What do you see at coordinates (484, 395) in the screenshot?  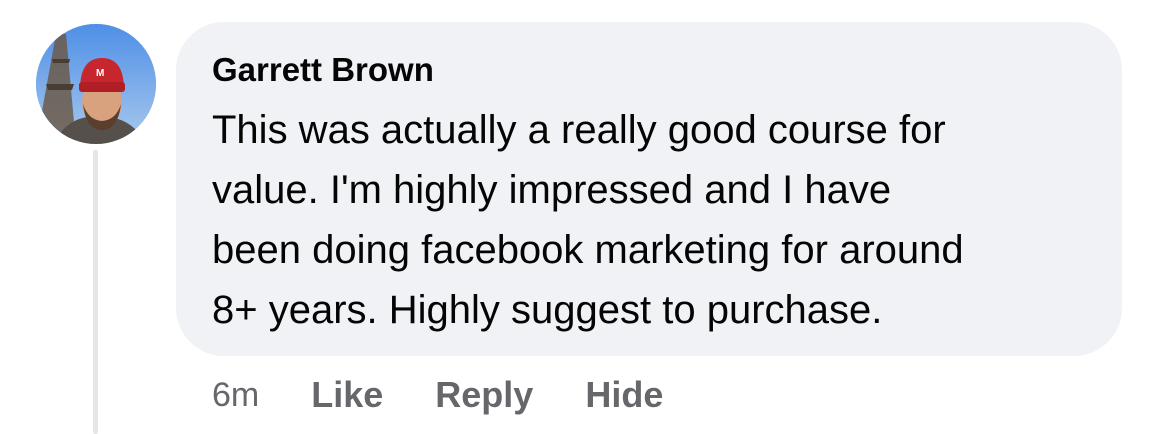 I see `reply-button: Reply` at bounding box center [484, 395].